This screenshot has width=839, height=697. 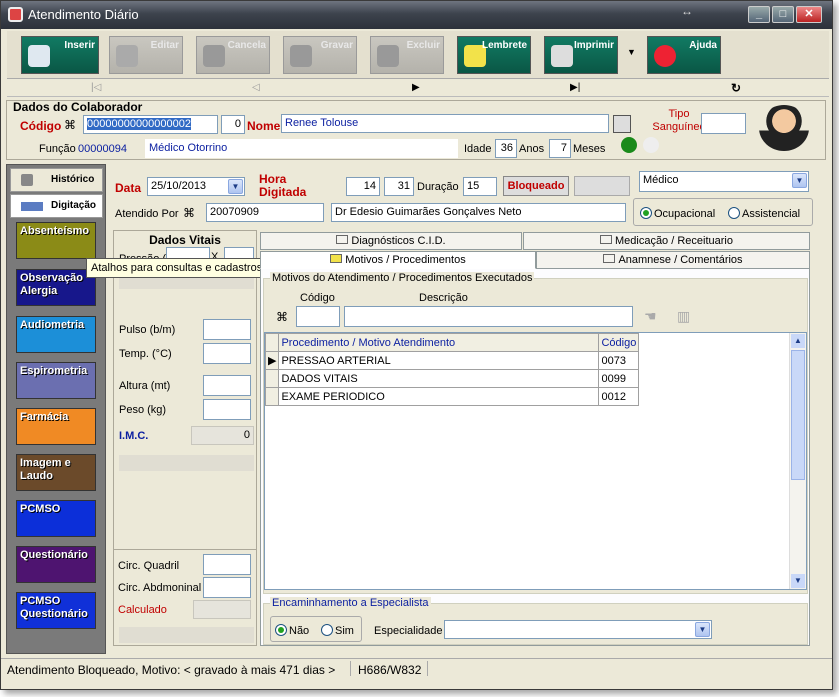 I want to click on inserir-button: Inserir, so click(x=60, y=55).